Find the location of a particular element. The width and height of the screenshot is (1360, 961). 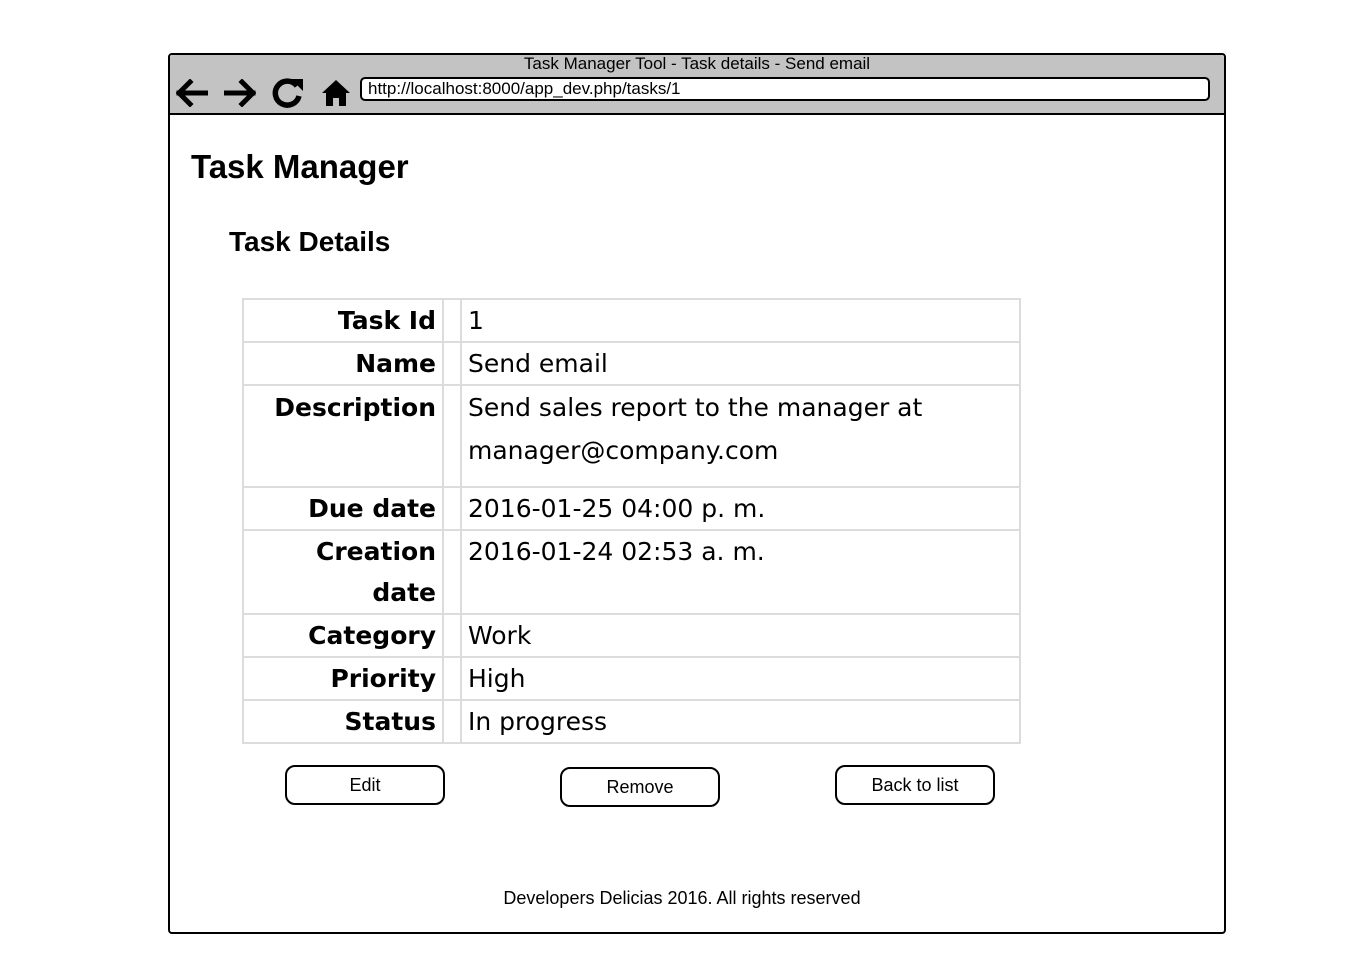

reload-button is located at coordinates (288, 93).